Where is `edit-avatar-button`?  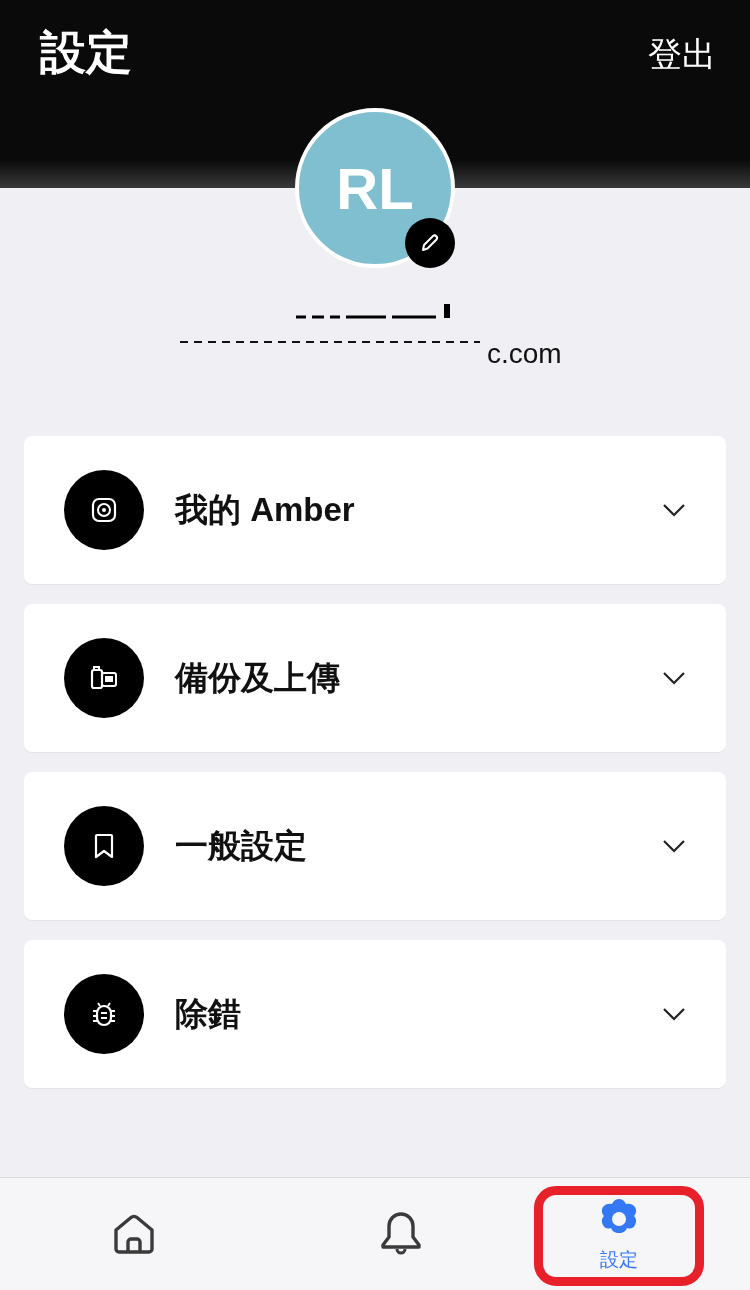
edit-avatar-button is located at coordinates (430, 243).